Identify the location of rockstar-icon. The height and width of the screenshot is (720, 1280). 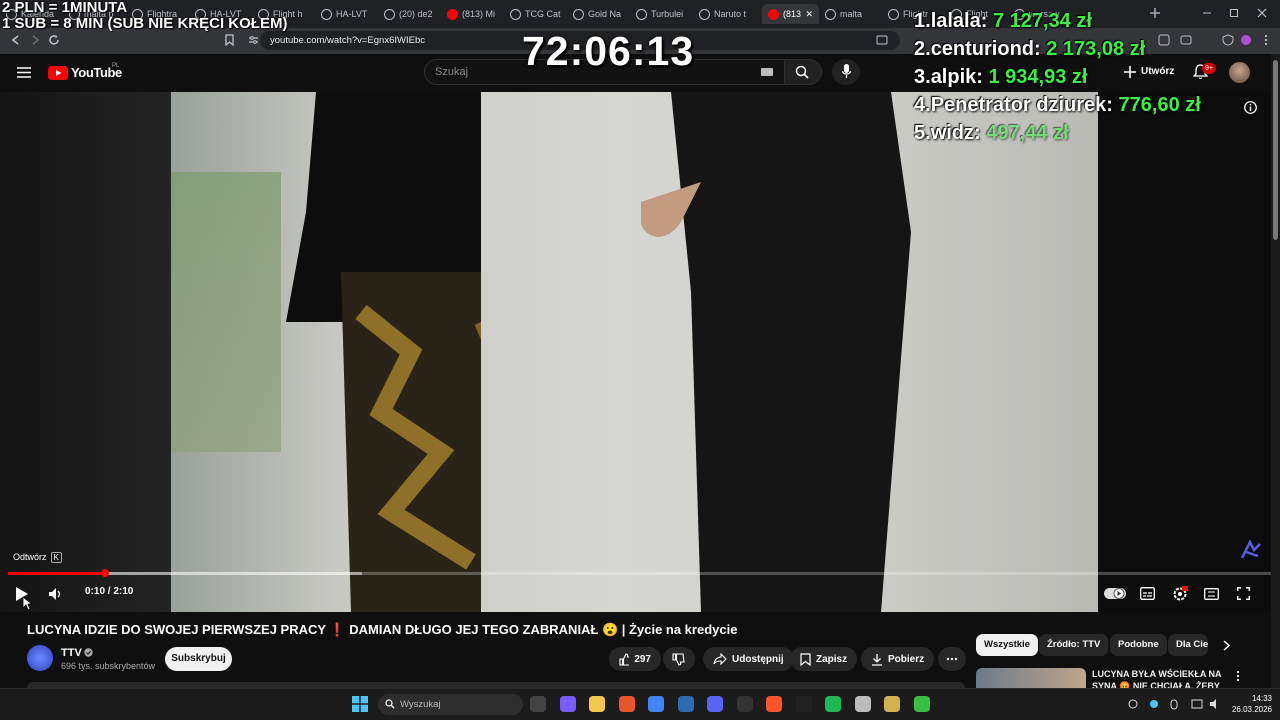
(921, 704).